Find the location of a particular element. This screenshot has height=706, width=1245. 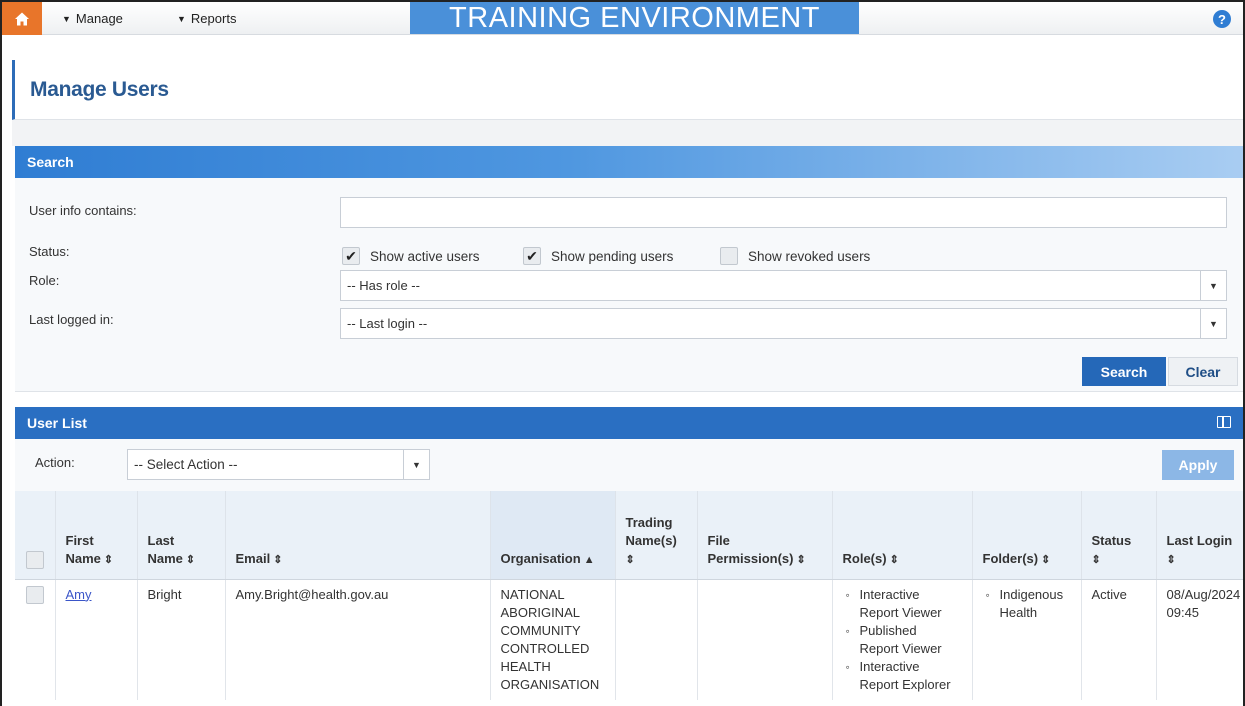

role-select-value: -- Has role -- is located at coordinates (383, 285).